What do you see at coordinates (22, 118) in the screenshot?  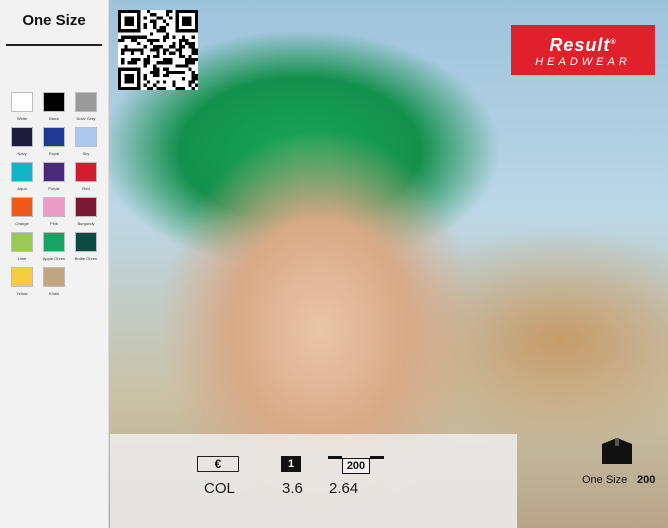 I see `colour-name: White` at bounding box center [22, 118].